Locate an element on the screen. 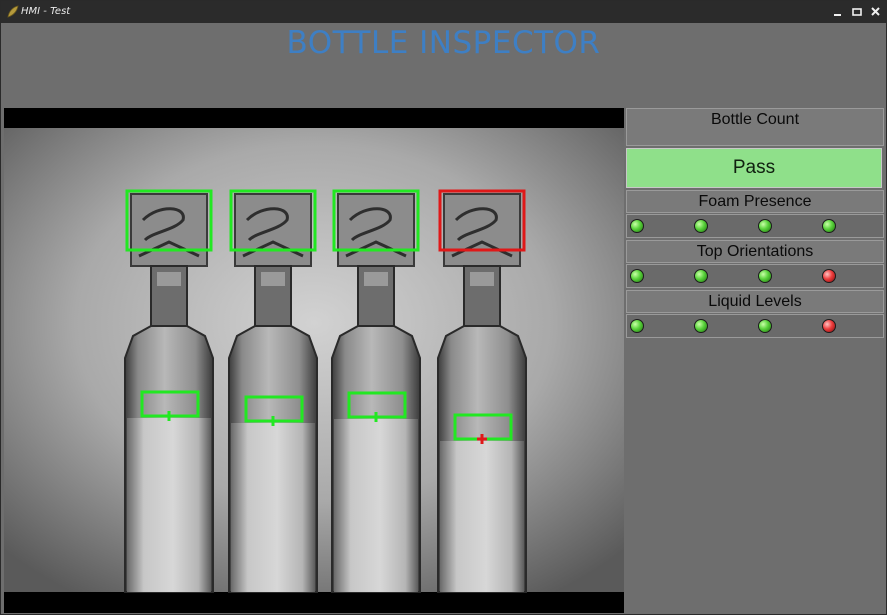 The image size is (887, 615). bottle-count-header: Bottle Count is located at coordinates (755, 127).